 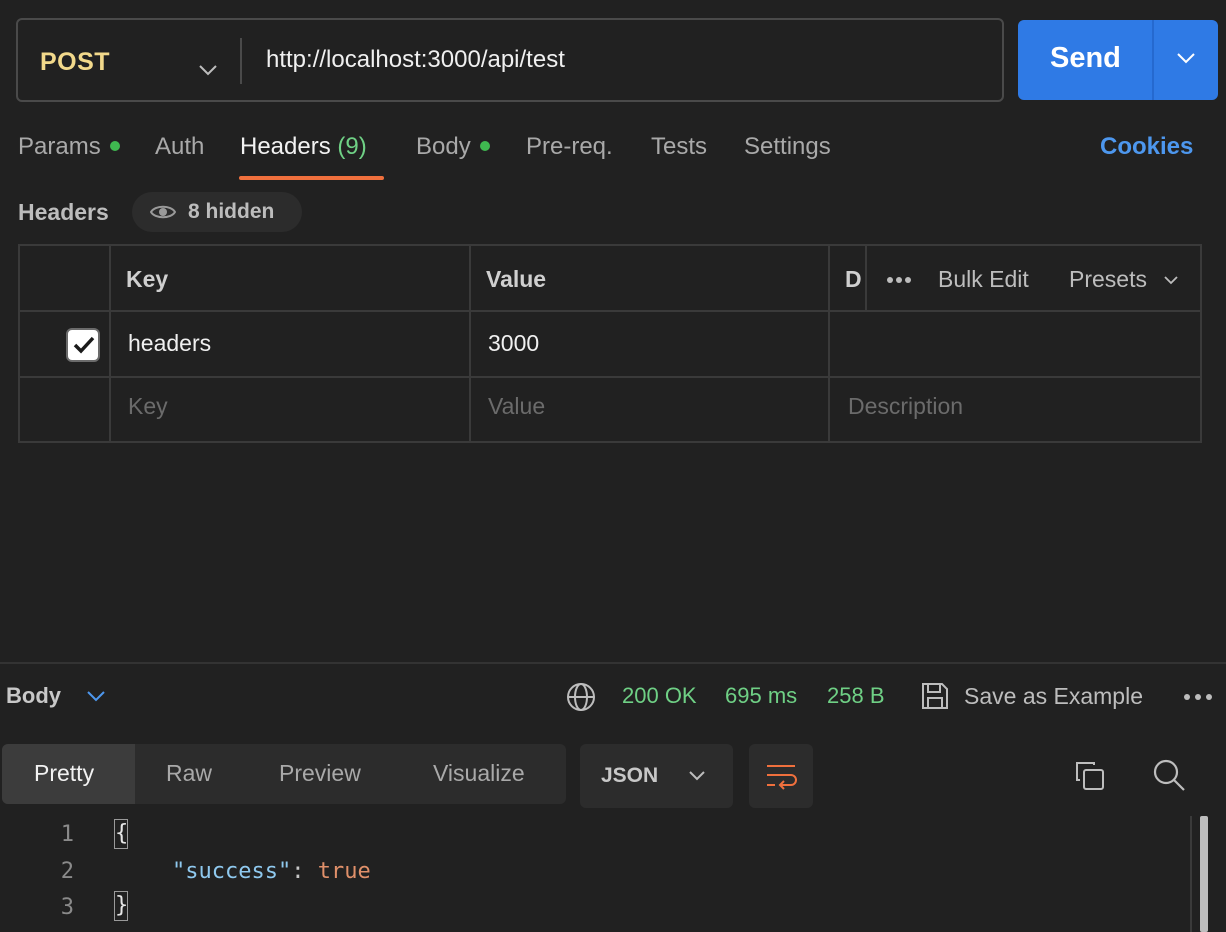 I want to click on new-description-input: Description, so click(x=905, y=406).